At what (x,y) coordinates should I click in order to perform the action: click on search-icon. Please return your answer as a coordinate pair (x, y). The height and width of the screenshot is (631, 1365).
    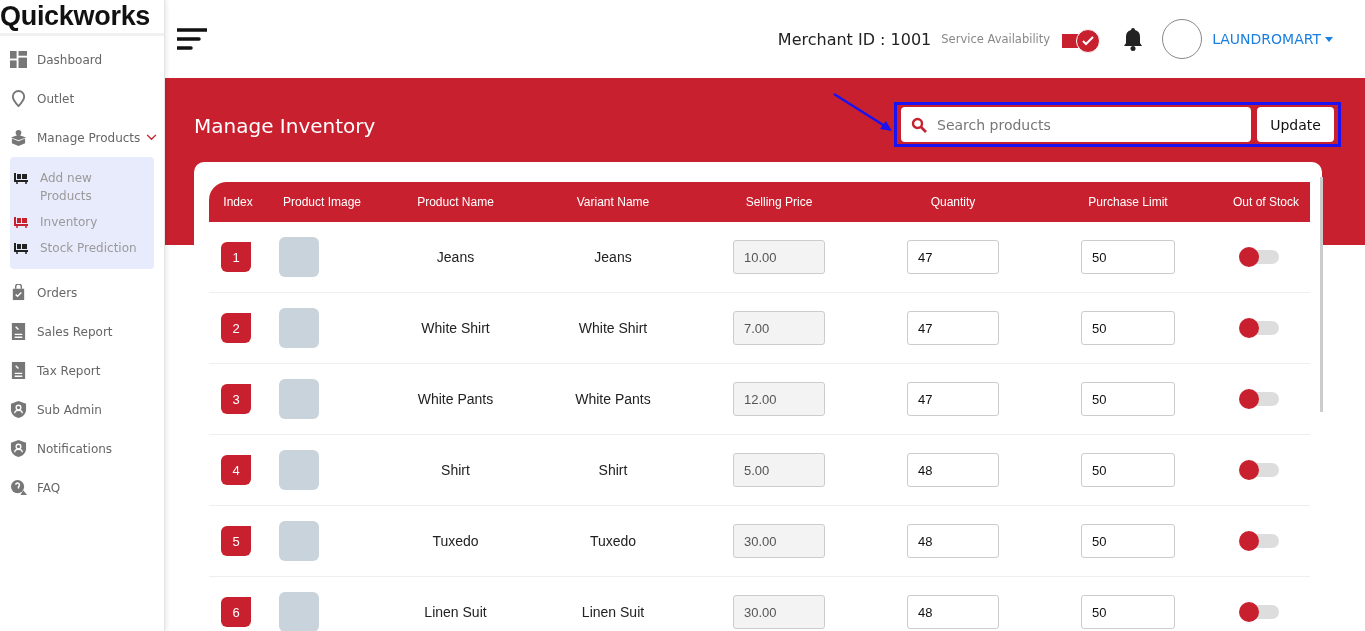
    Looking at the image, I should click on (919, 125).